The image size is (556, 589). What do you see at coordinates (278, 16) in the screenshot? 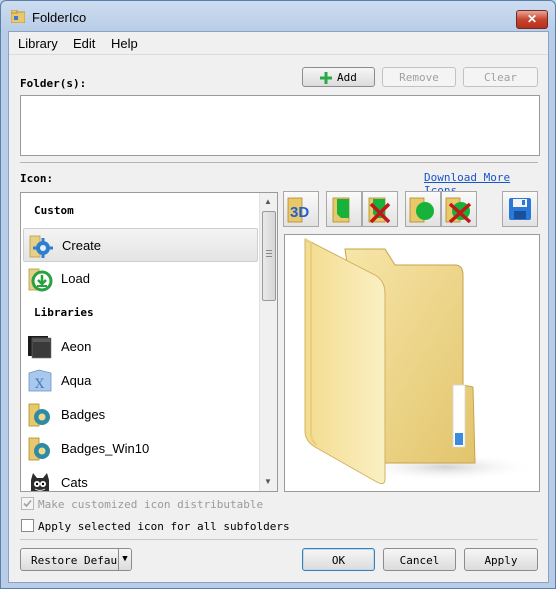
I see `title-bar: FolderIco ✕` at bounding box center [278, 16].